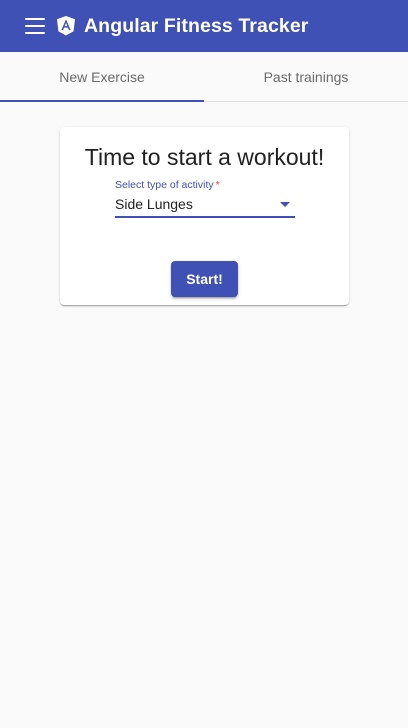 This screenshot has width=408, height=728. Describe the element at coordinates (204, 279) in the screenshot. I see `start-button: Start!` at that location.